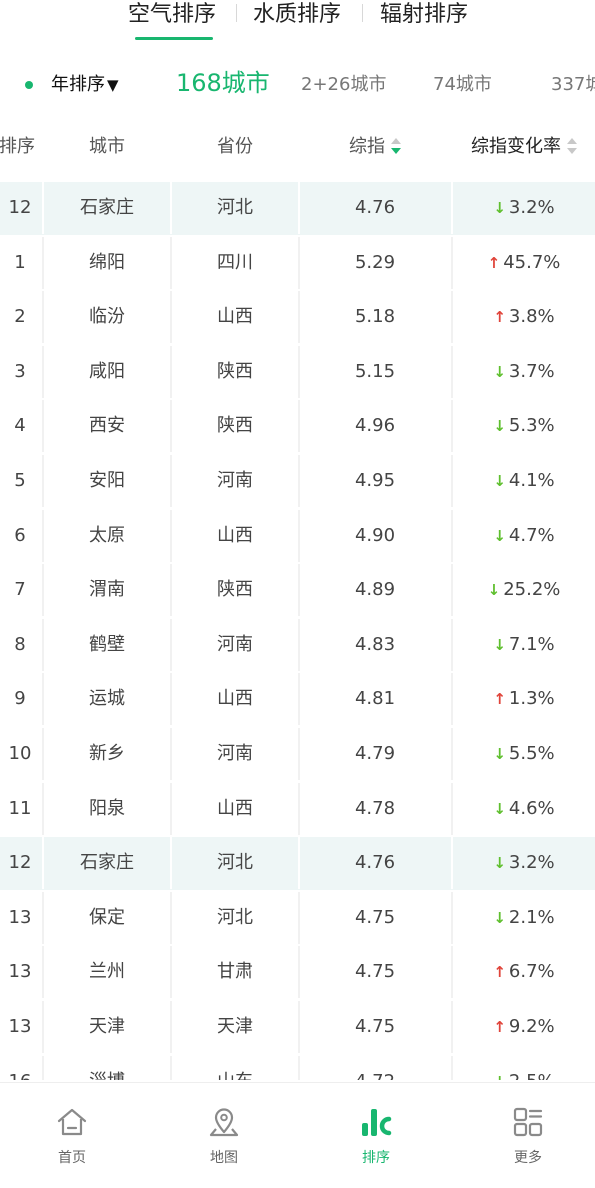 The image size is (595, 1188). I want to click on table-row: 16淄博山东4.72↓2.5%, so click(297, 1068).